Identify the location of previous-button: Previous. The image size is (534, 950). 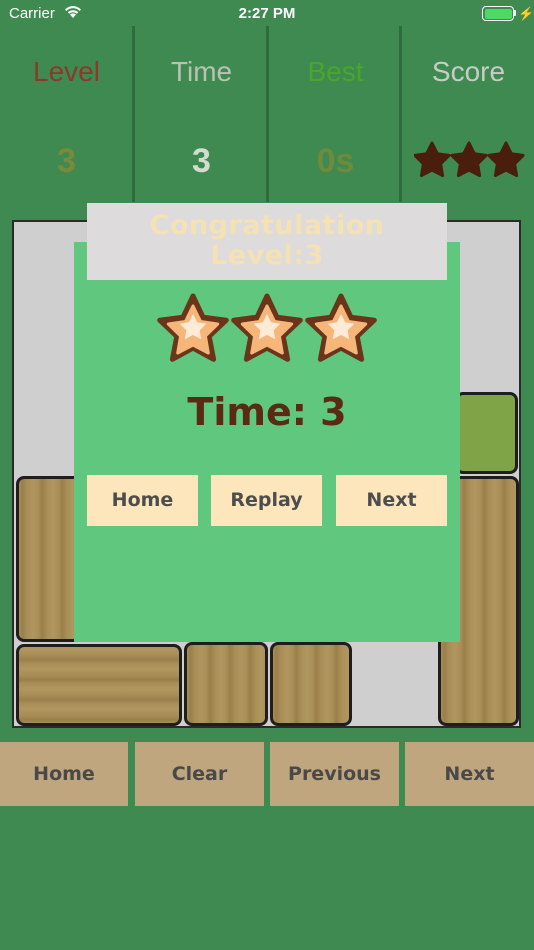
(334, 774).